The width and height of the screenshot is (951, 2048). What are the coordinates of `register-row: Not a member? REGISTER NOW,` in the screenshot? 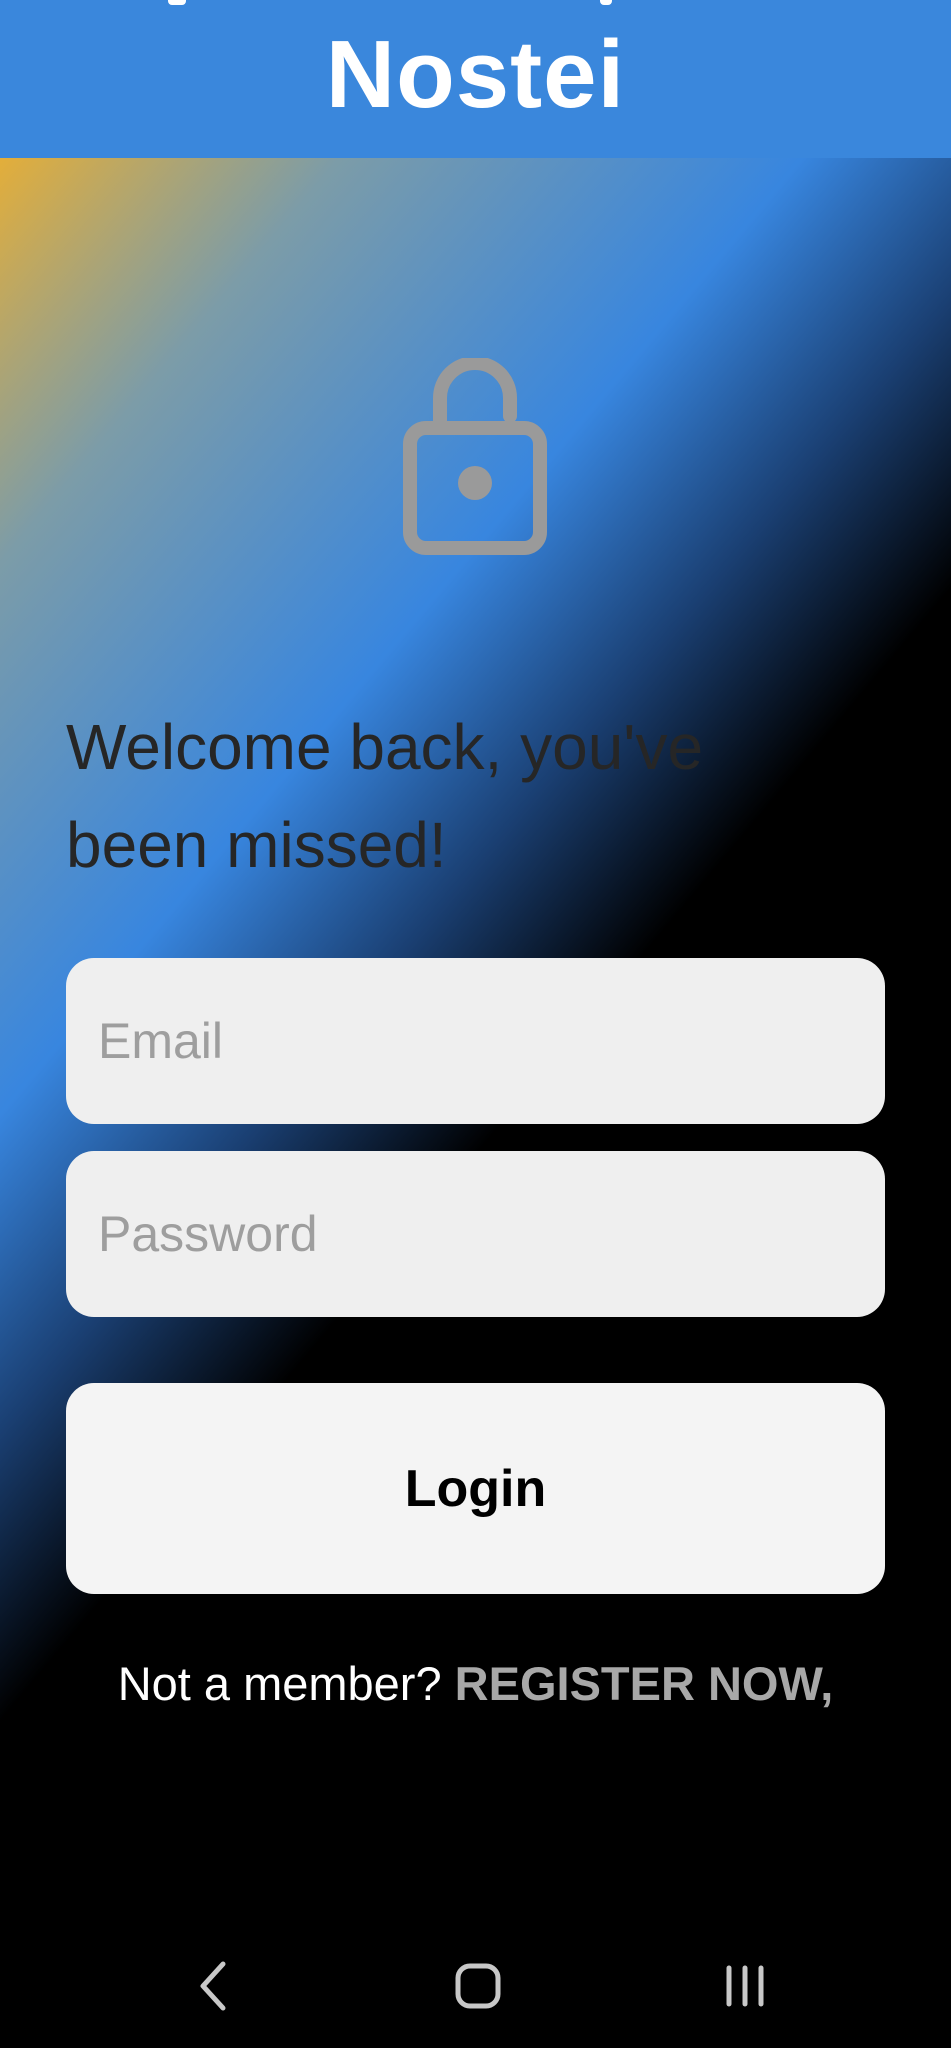 It's located at (475, 1683).